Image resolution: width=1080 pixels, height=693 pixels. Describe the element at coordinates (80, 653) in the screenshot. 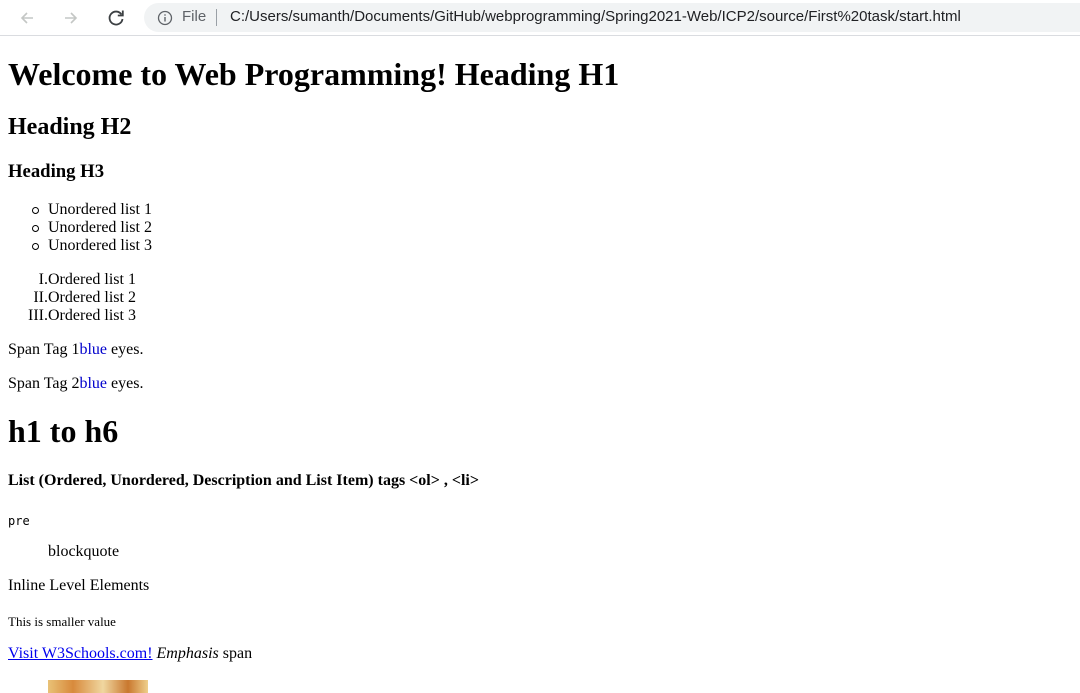

I see `w3schools-link: Visit W3Schools.com!` at that location.